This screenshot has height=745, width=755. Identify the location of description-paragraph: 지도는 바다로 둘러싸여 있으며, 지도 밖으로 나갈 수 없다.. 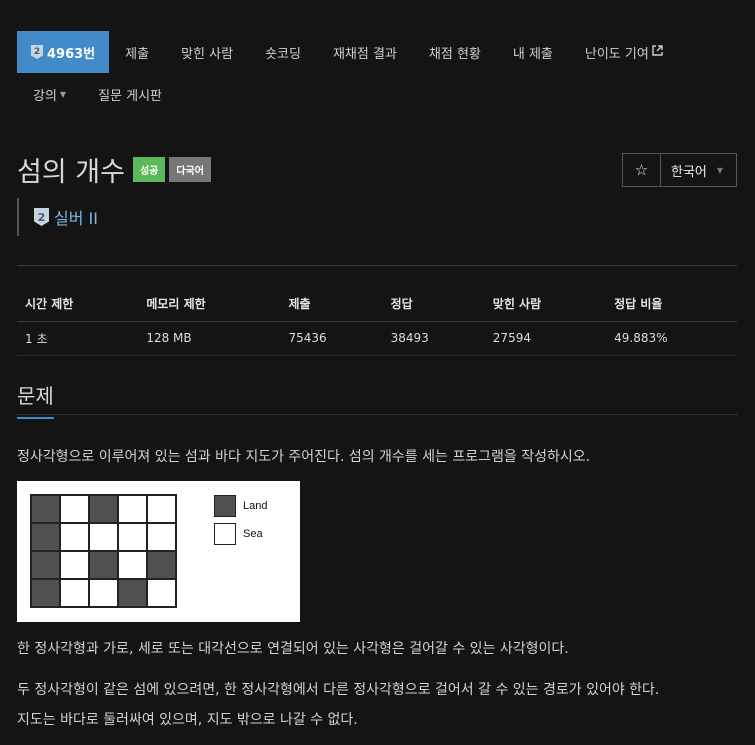
(187, 720).